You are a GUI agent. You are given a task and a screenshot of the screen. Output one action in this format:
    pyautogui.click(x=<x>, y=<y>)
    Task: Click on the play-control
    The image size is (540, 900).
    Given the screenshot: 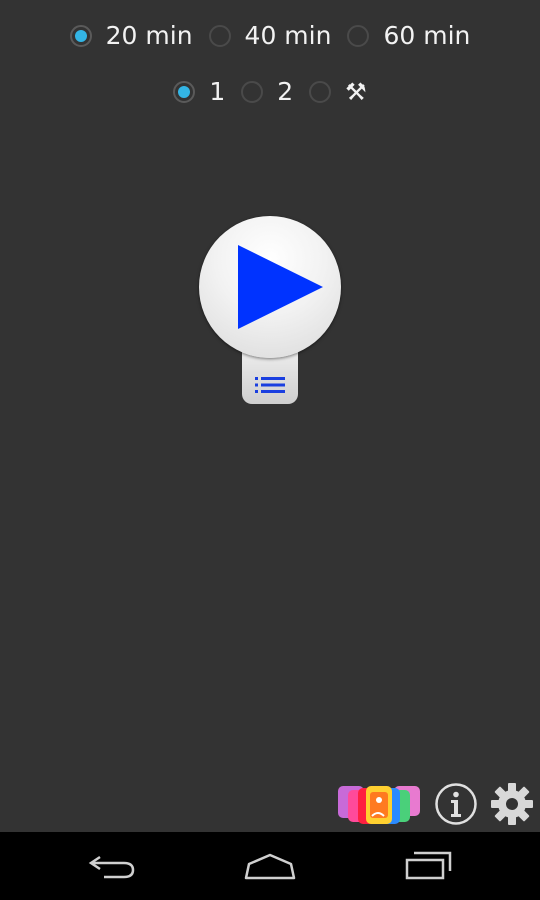 What is the action you would take?
    pyautogui.click(x=270, y=311)
    